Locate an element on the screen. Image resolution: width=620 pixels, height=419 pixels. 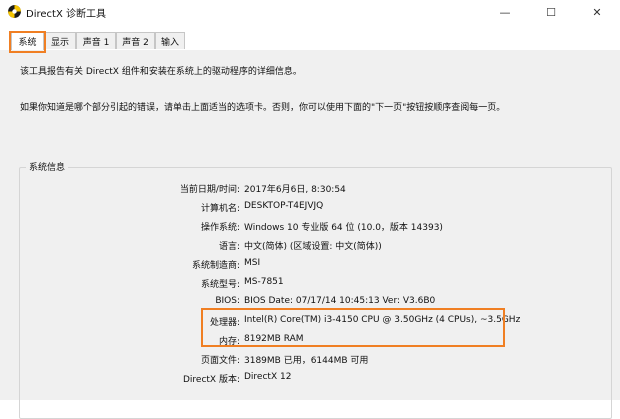
info-label: 页面文件: is located at coordinates (220, 361).